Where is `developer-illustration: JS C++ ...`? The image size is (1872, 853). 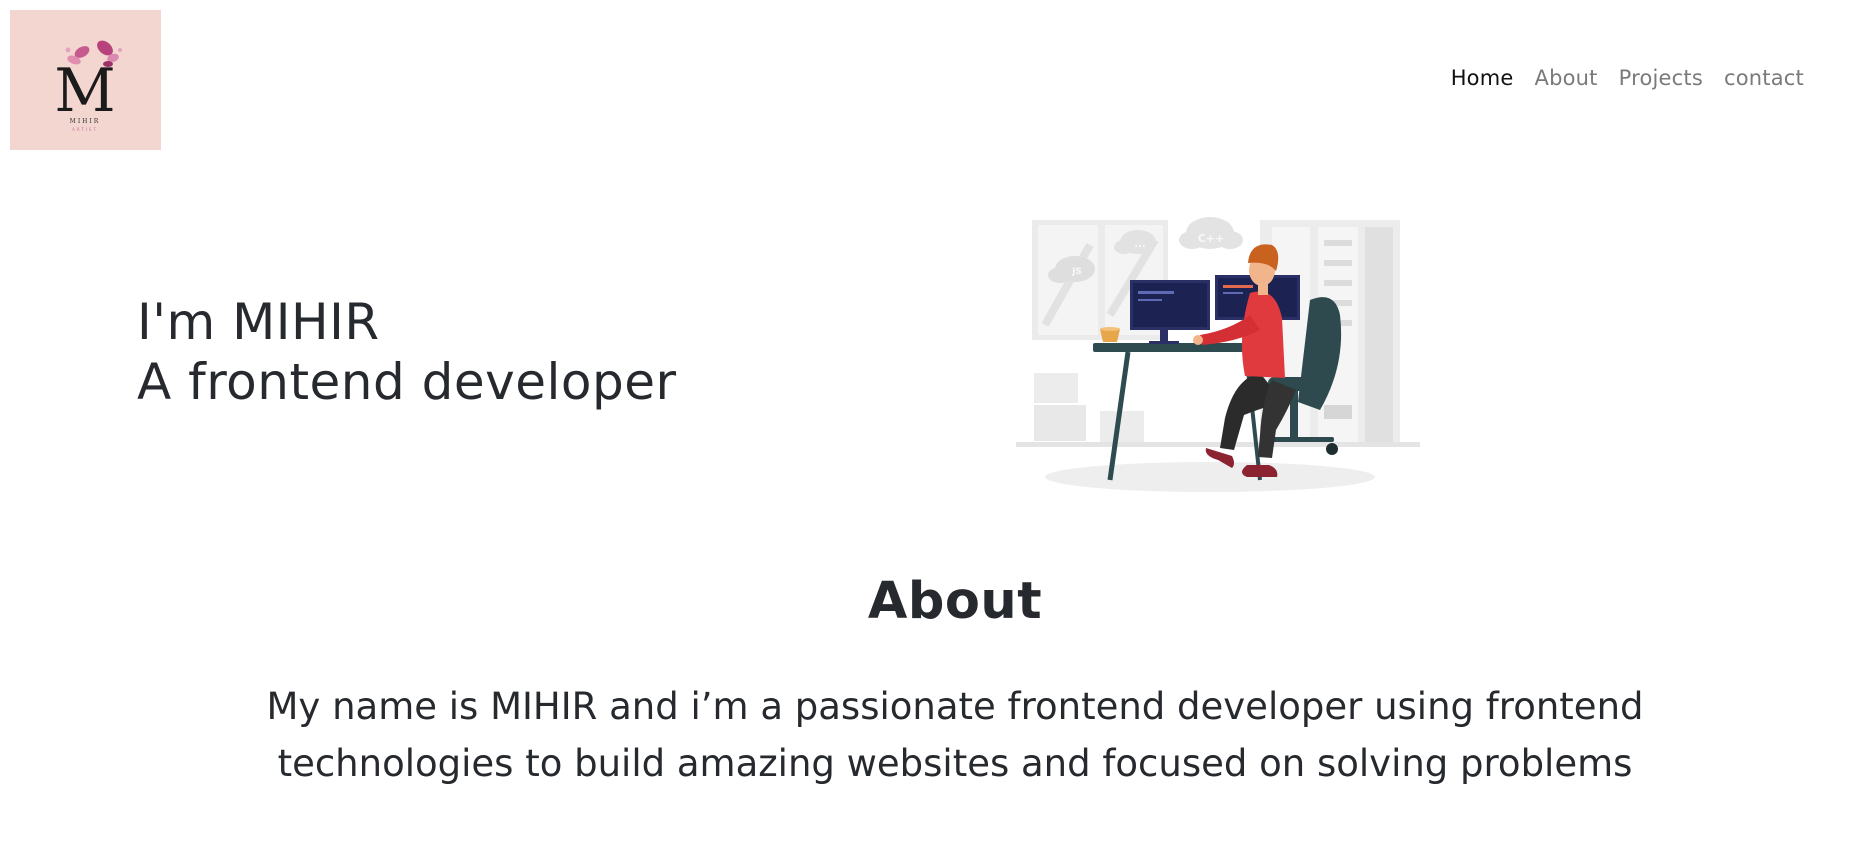 developer-illustration: JS C++ ... is located at coordinates (1218, 354).